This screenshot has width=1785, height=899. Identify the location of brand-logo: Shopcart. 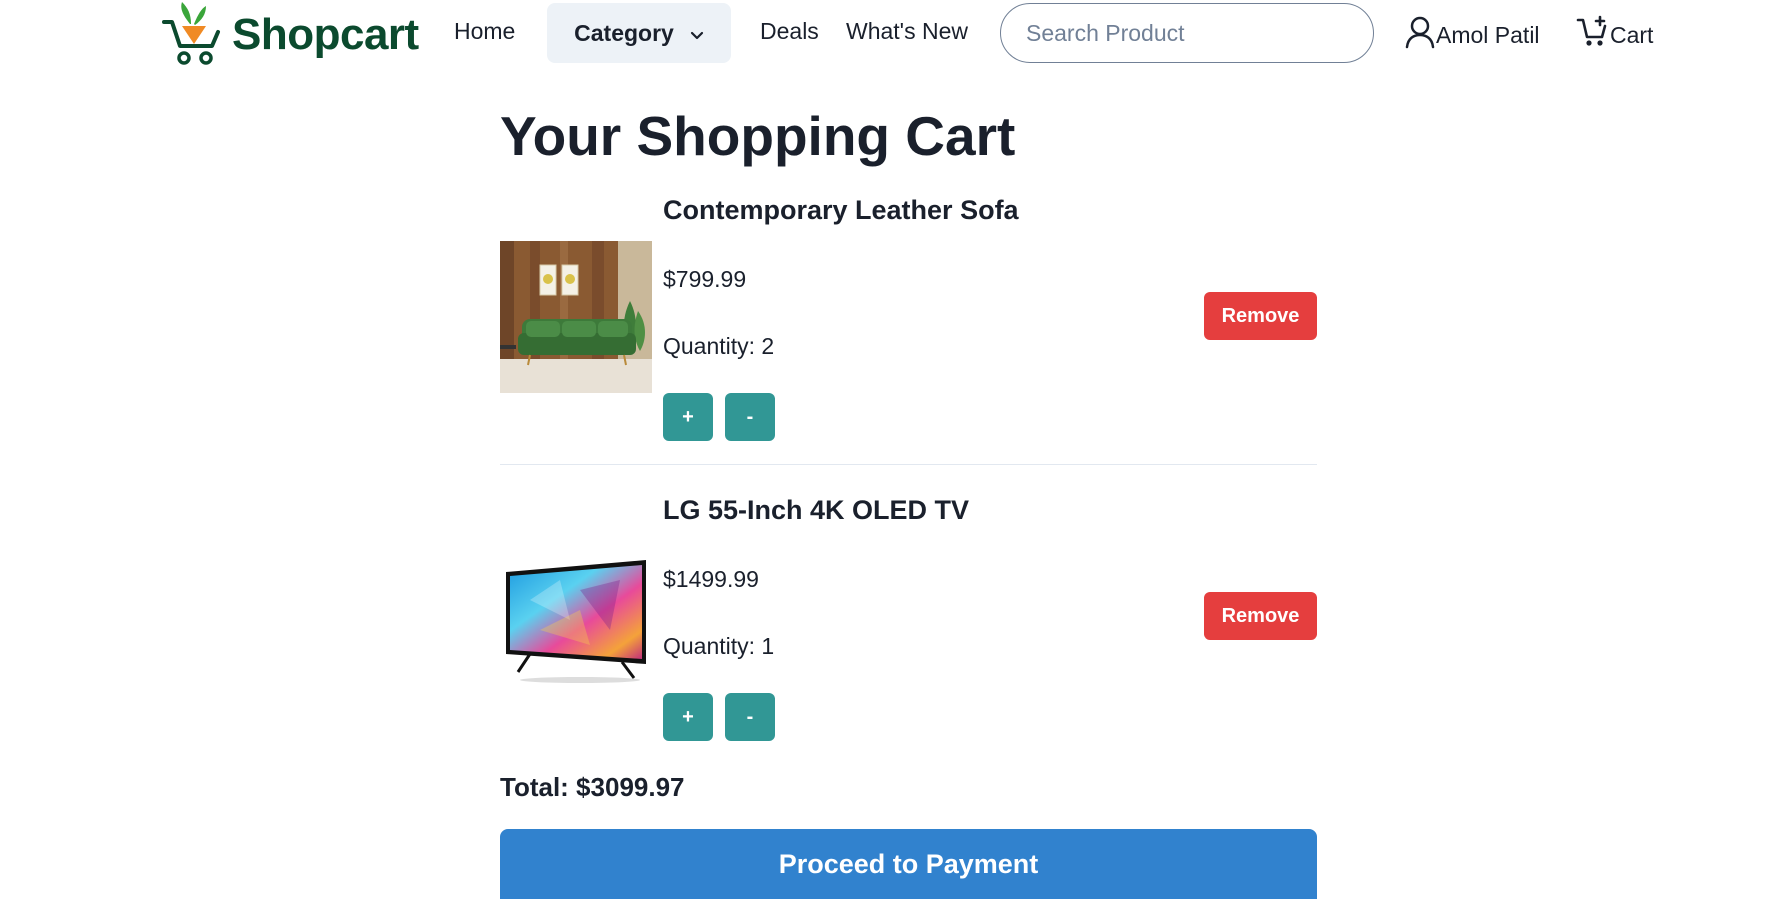
(289, 35).